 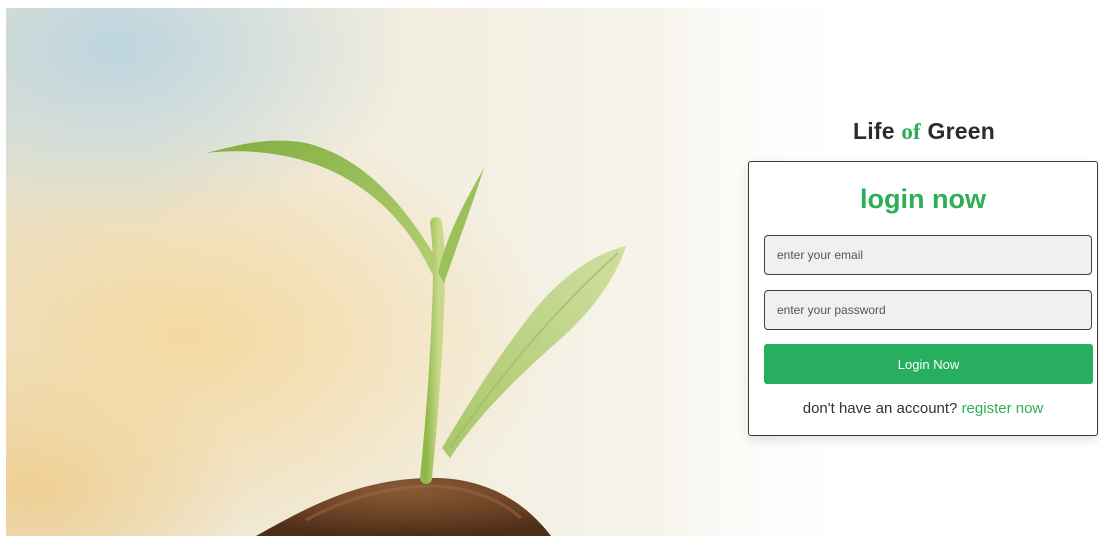 I want to click on brand-word-life: Life, so click(x=874, y=131).